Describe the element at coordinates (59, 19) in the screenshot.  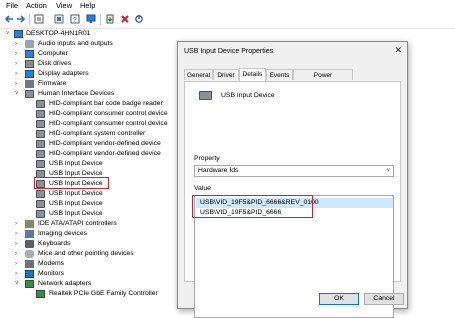
I see `show-hidden-icon` at that location.